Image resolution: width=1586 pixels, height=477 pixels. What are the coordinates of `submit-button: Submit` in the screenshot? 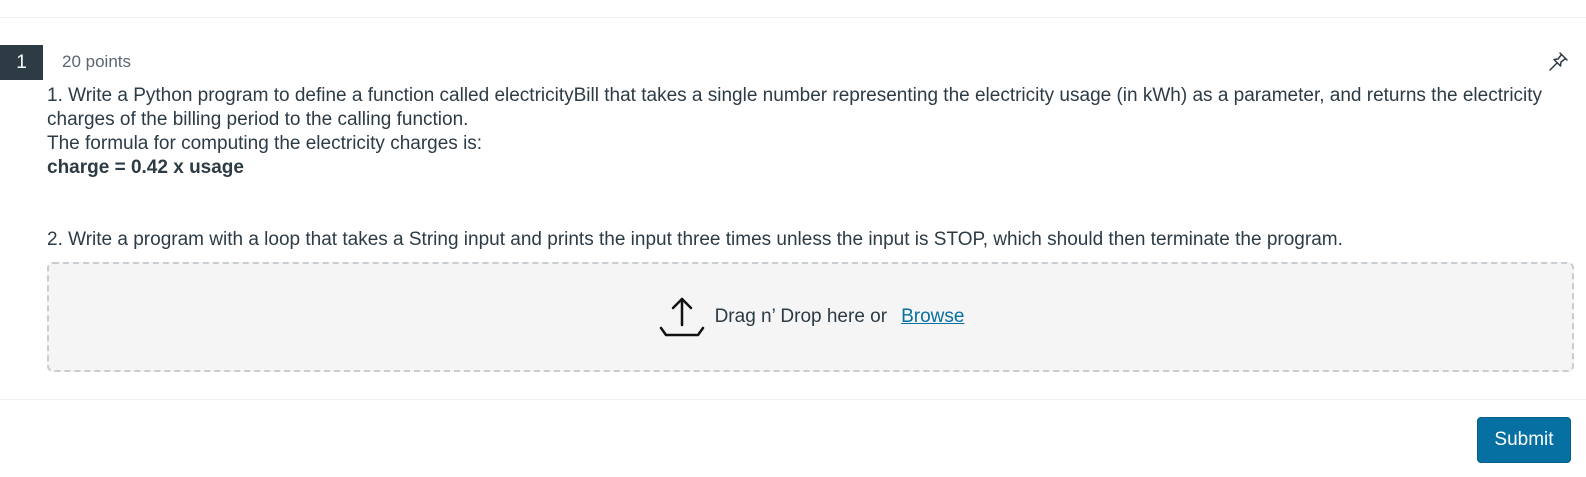 It's located at (1524, 440).